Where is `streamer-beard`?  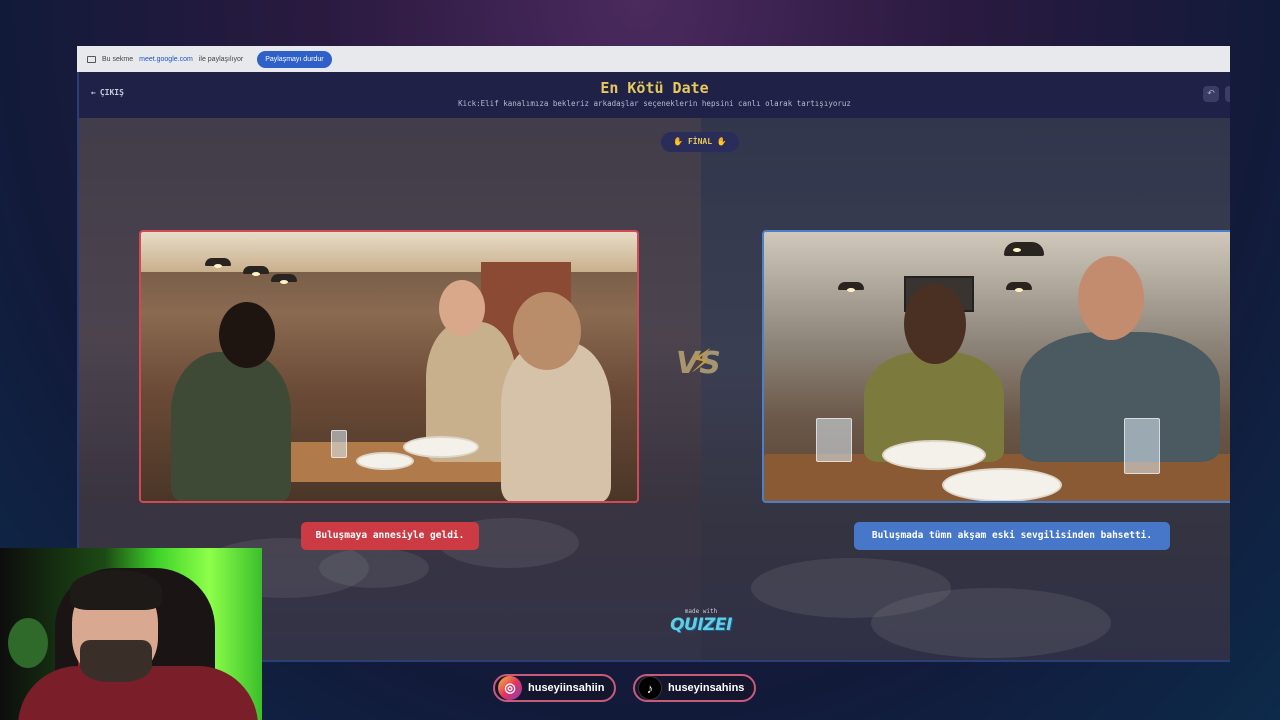
streamer-beard is located at coordinates (116, 661).